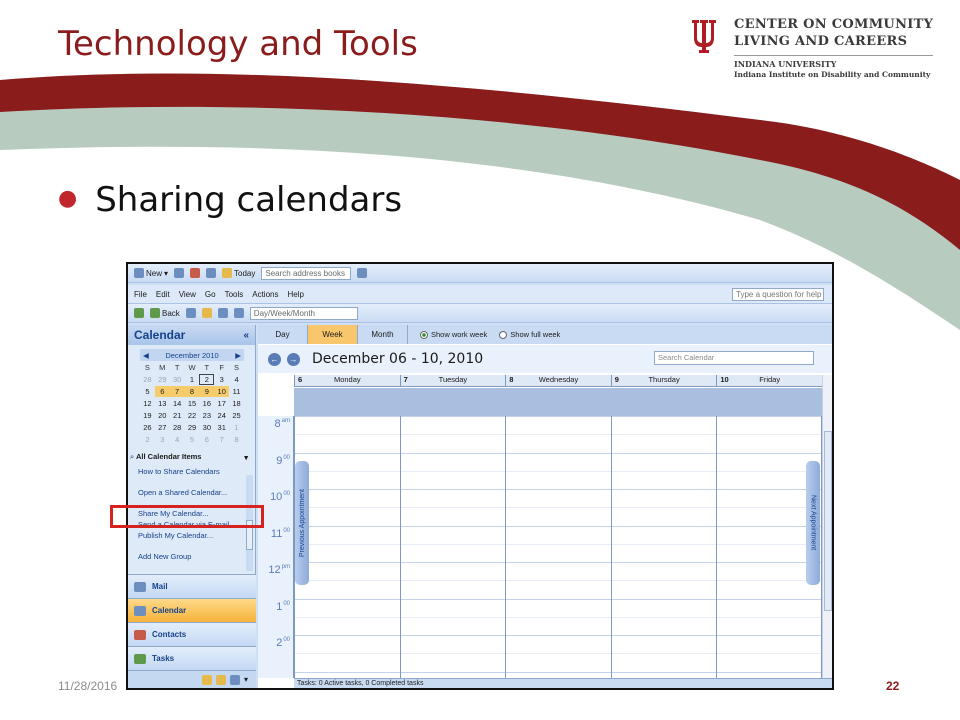 The height and width of the screenshot is (720, 960). What do you see at coordinates (206, 680) in the screenshot?
I see `notes-icon` at bounding box center [206, 680].